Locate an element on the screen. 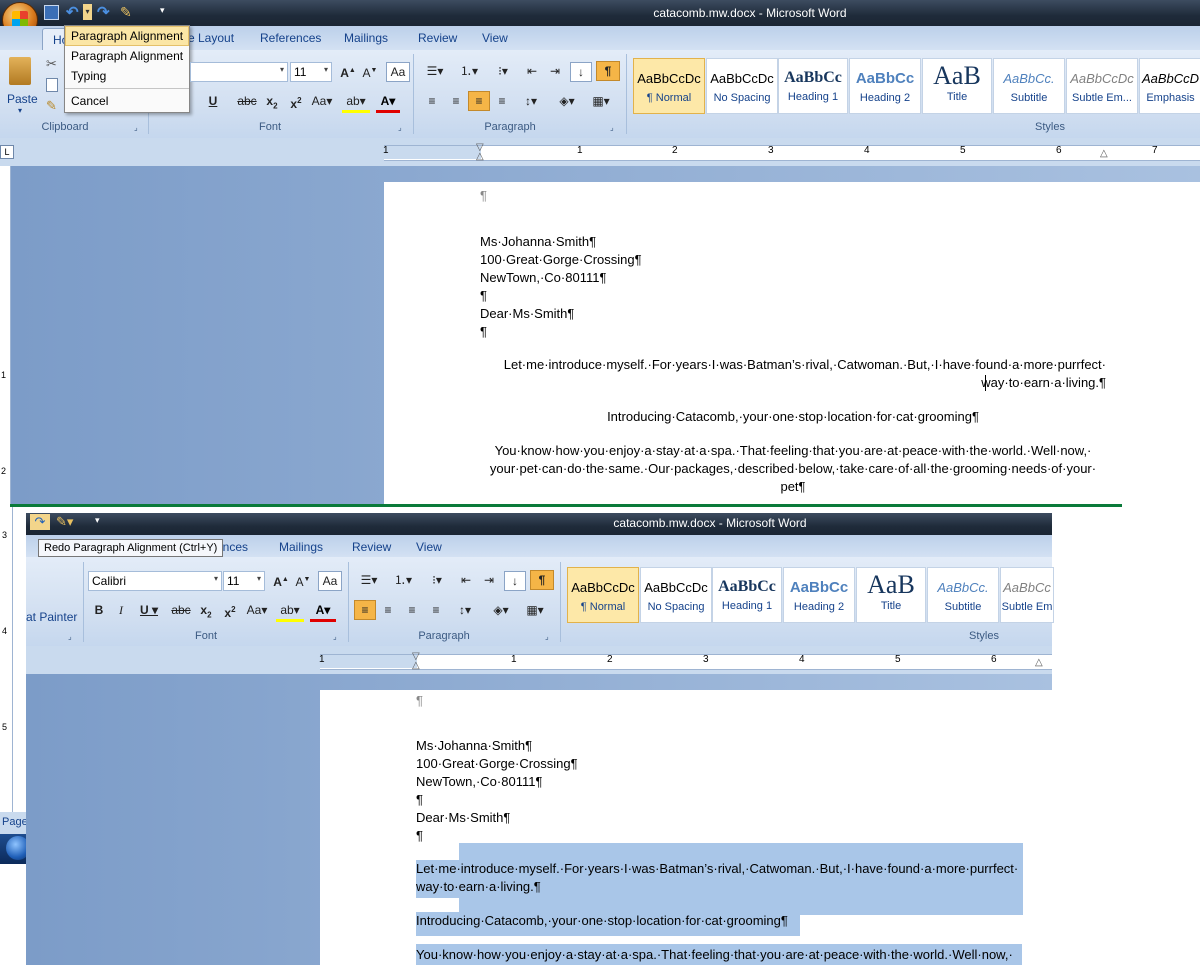  customize-qat-icon: ▾ is located at coordinates (162, 10).